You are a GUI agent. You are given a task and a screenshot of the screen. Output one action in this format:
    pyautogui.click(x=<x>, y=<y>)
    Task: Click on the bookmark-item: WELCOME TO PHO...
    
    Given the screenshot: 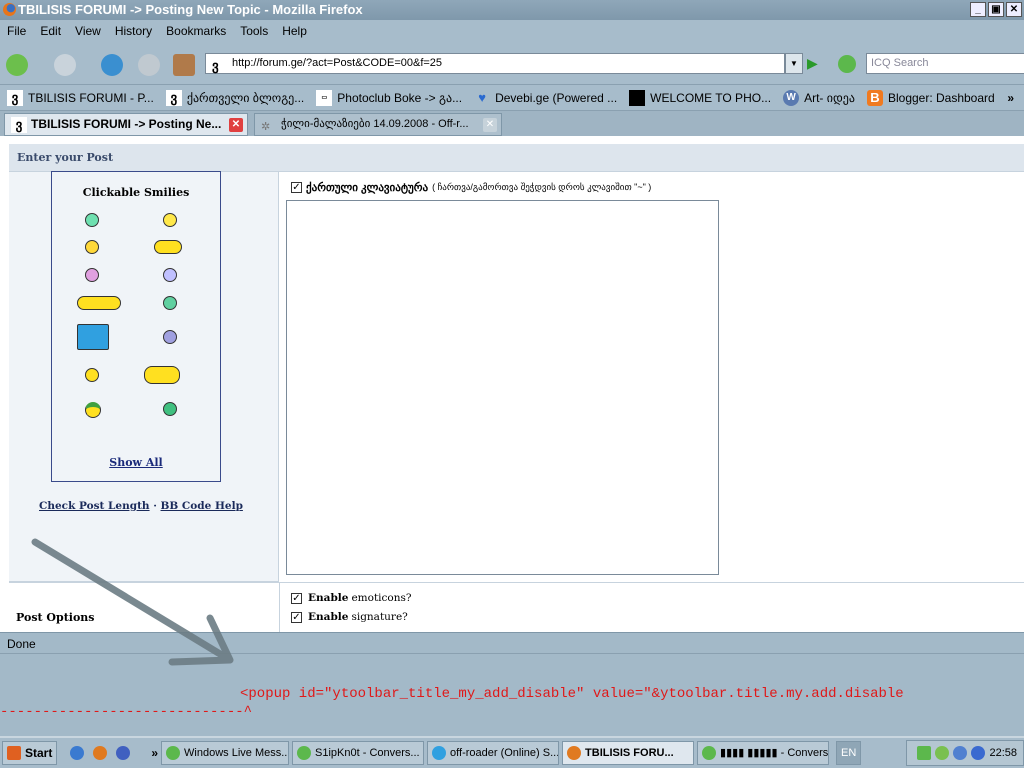 What is the action you would take?
    pyautogui.click(x=700, y=97)
    